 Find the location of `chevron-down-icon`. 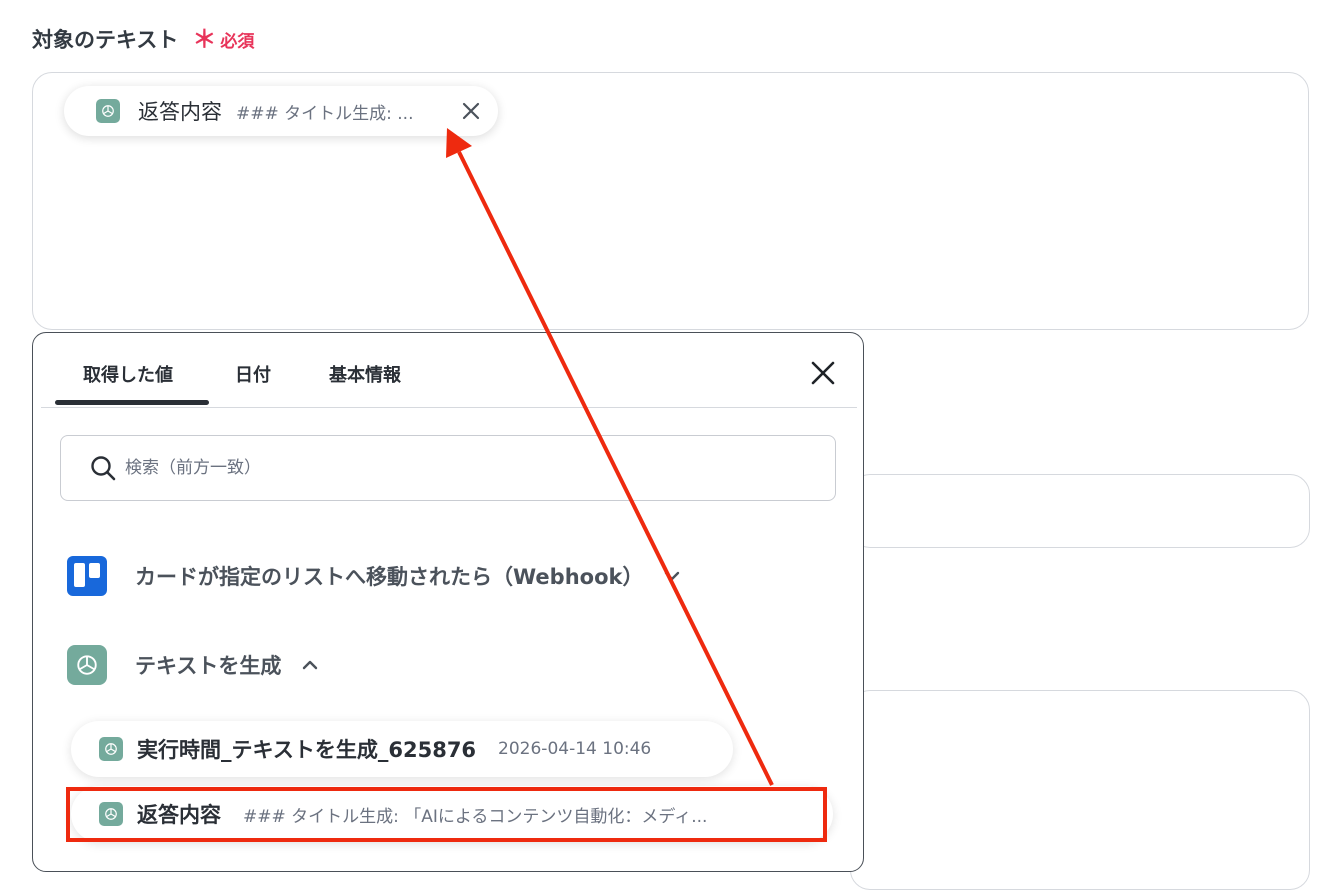

chevron-down-icon is located at coordinates (672, 576).